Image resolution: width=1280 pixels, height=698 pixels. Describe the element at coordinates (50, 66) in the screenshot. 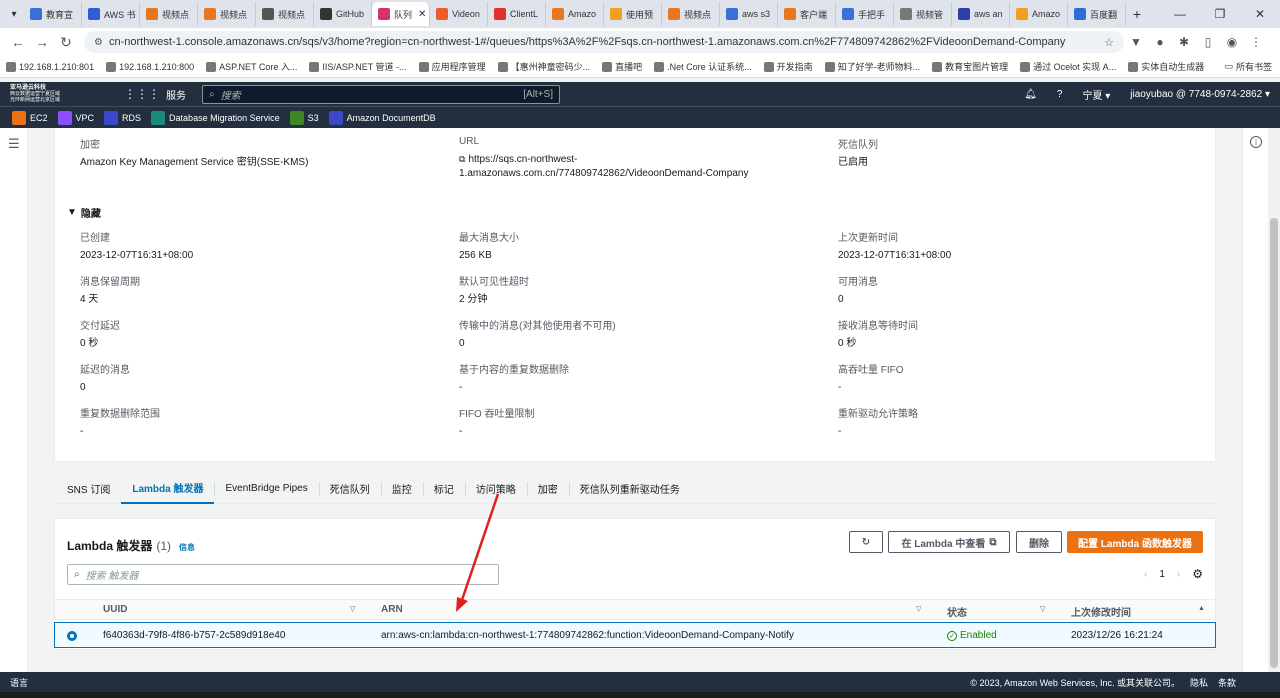

I see `bookmark-item: 192.168.1.210:801` at that location.